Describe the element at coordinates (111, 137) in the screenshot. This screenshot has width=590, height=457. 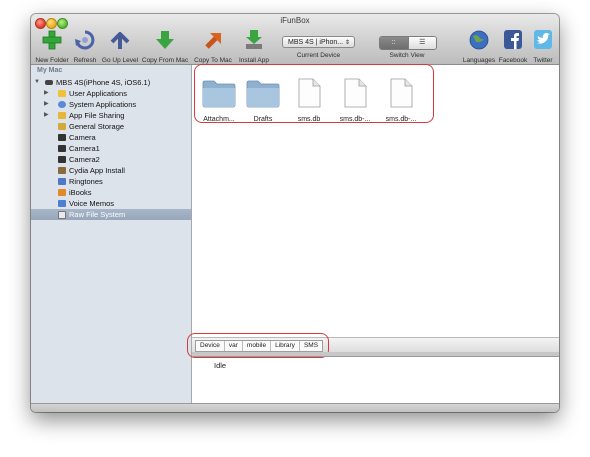
I see `sidebar-item-camera: Camera` at that location.